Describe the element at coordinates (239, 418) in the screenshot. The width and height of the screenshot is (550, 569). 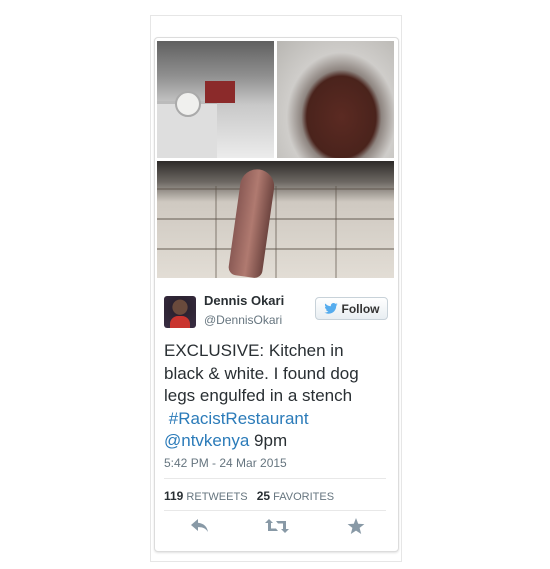
I see `hashtag-link: #RacistRestaurant` at that location.